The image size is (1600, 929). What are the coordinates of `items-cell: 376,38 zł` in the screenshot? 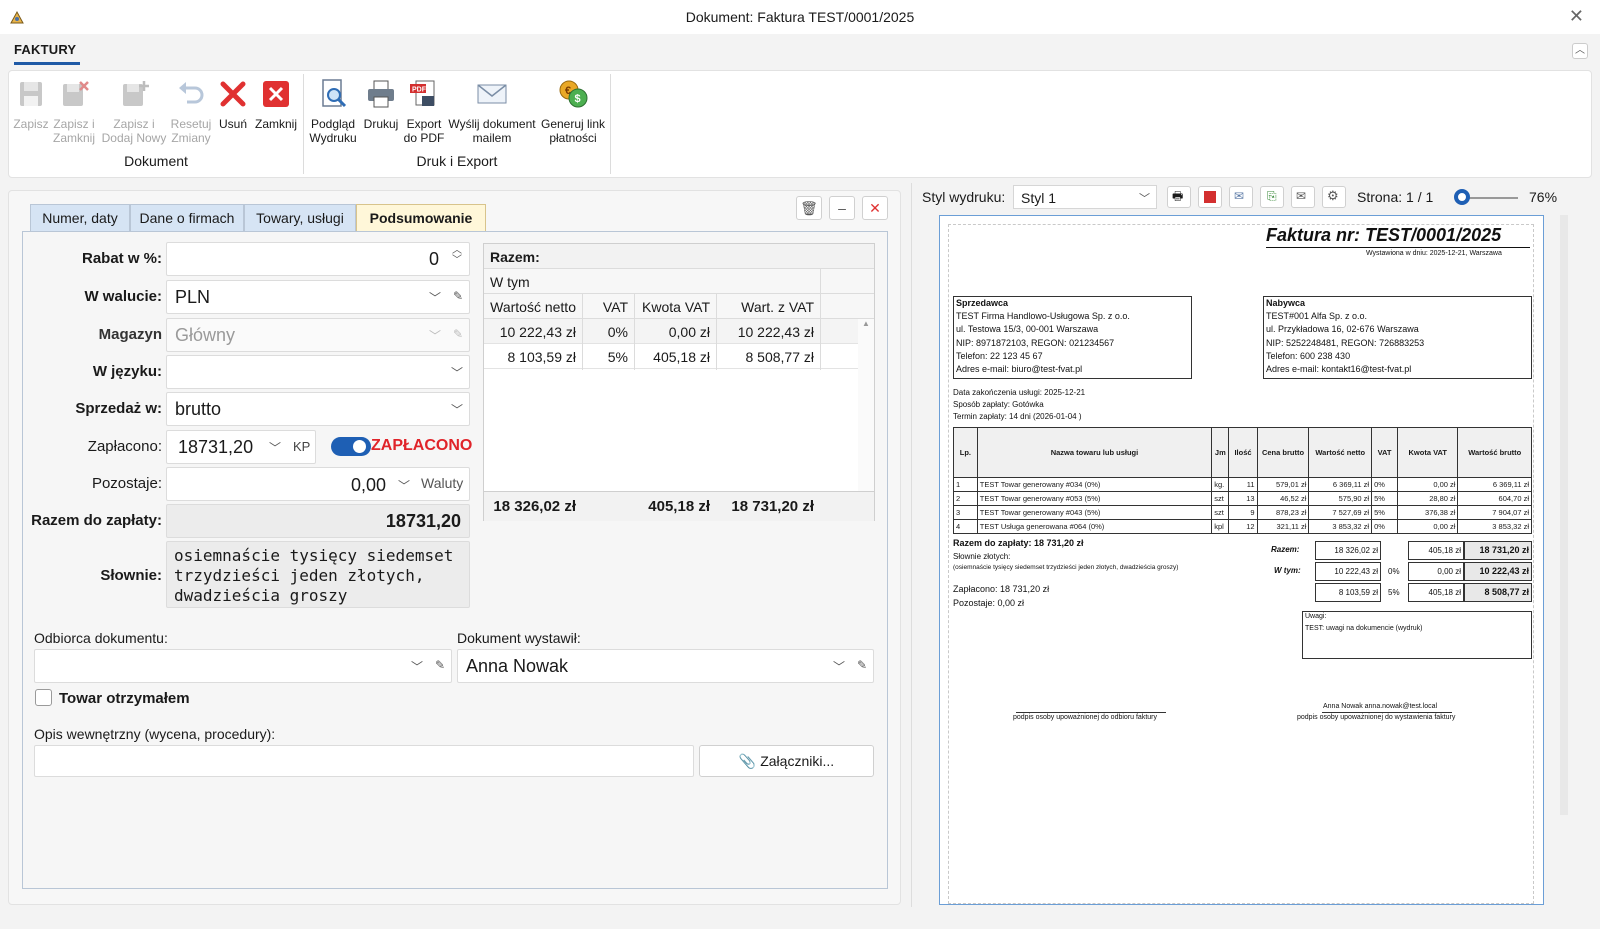 It's located at (1427, 512).